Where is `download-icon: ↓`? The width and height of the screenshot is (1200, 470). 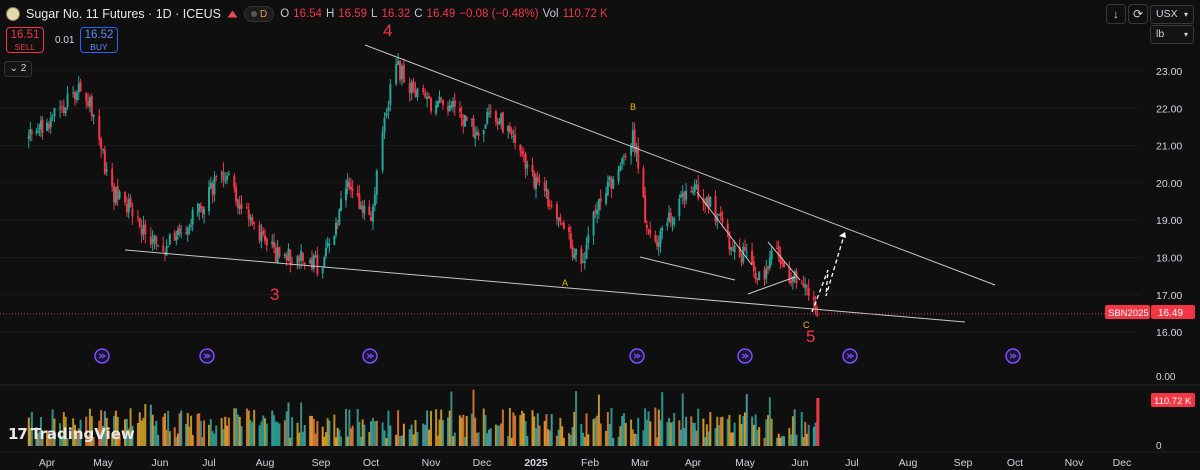
download-icon: ↓ is located at coordinates (1116, 14).